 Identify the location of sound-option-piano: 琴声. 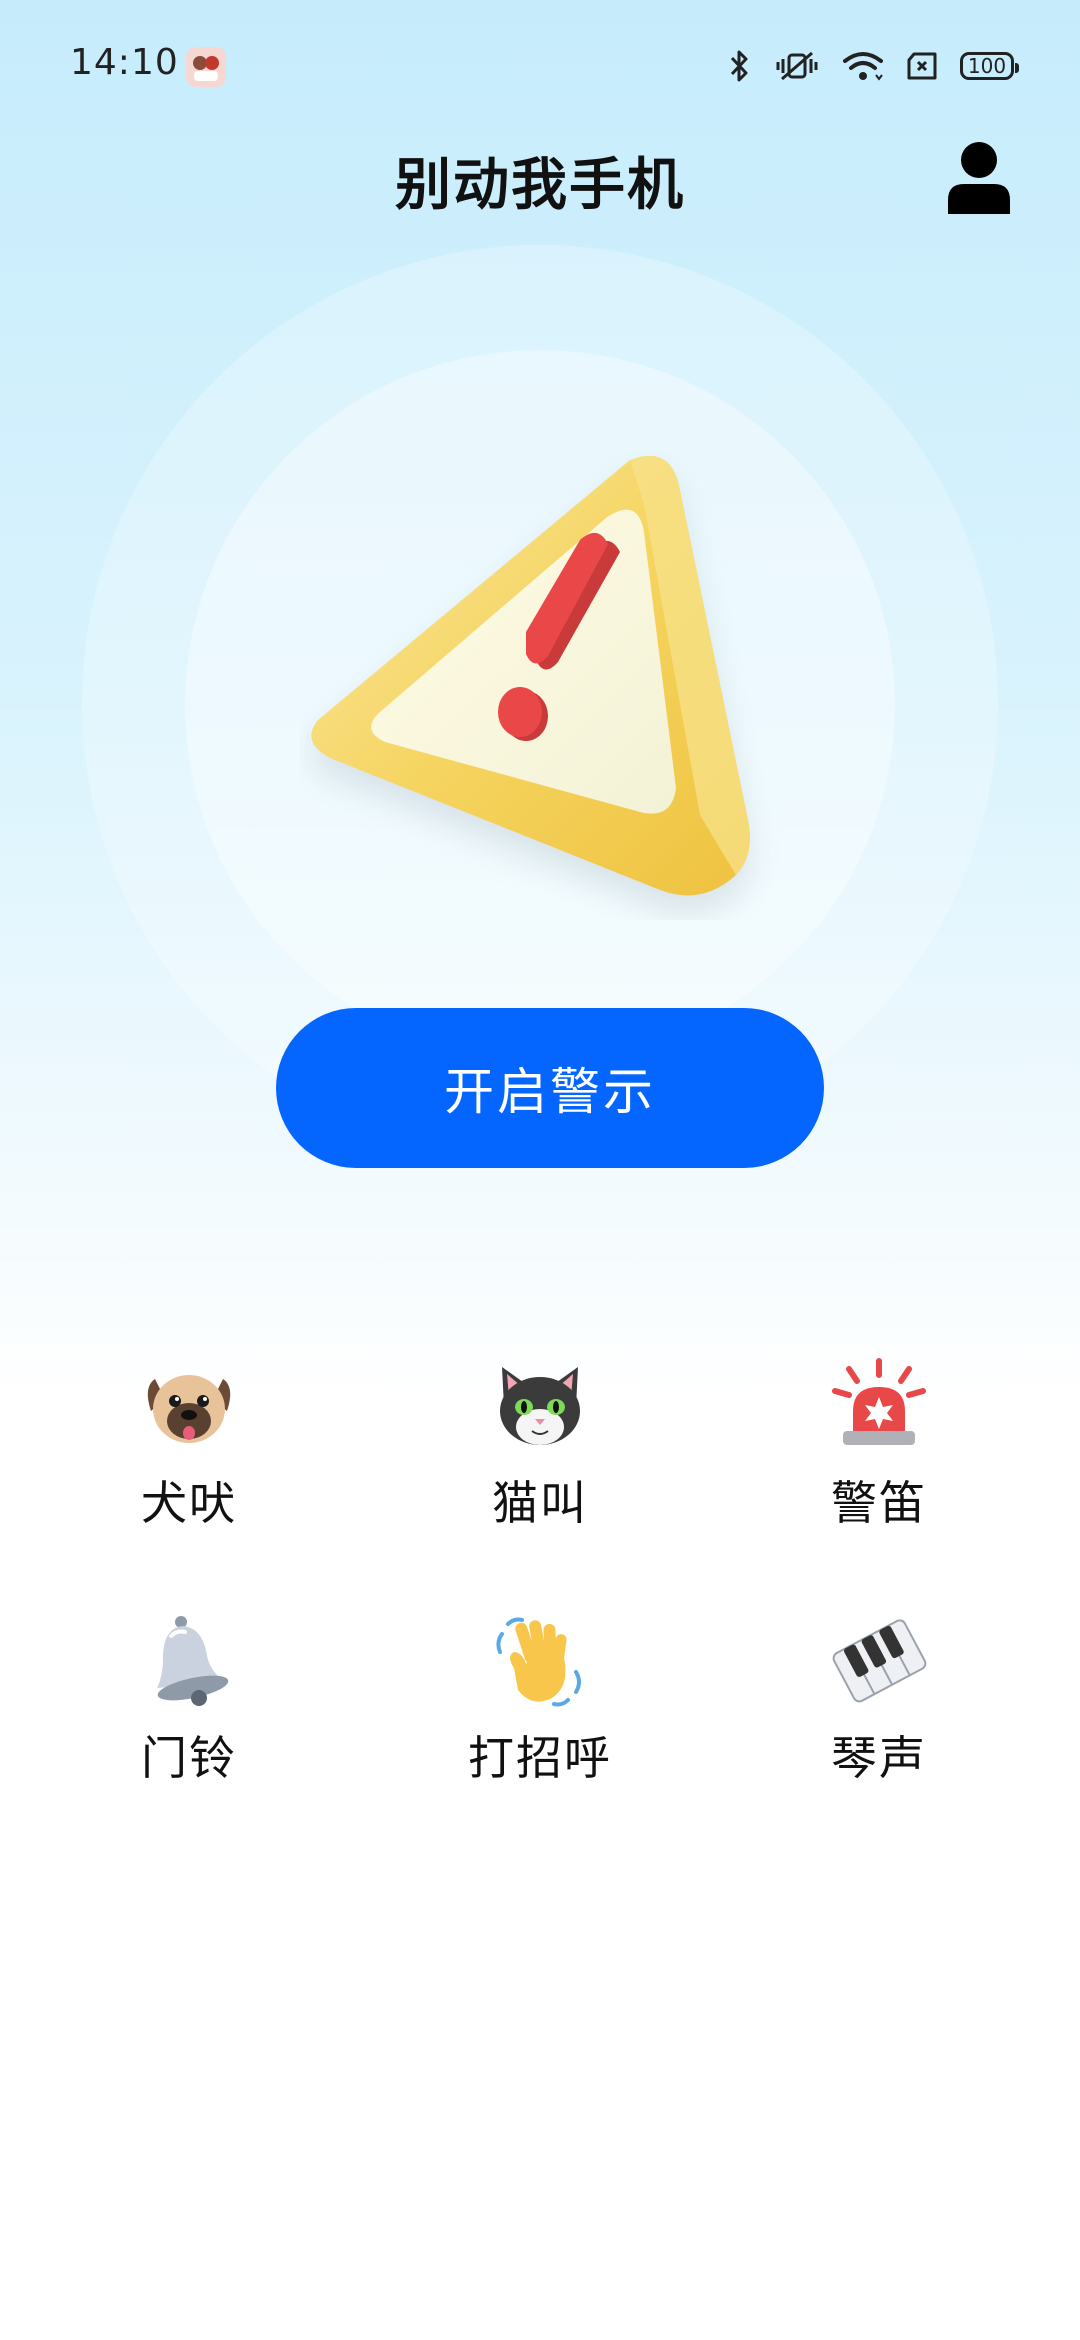
(879, 1705).